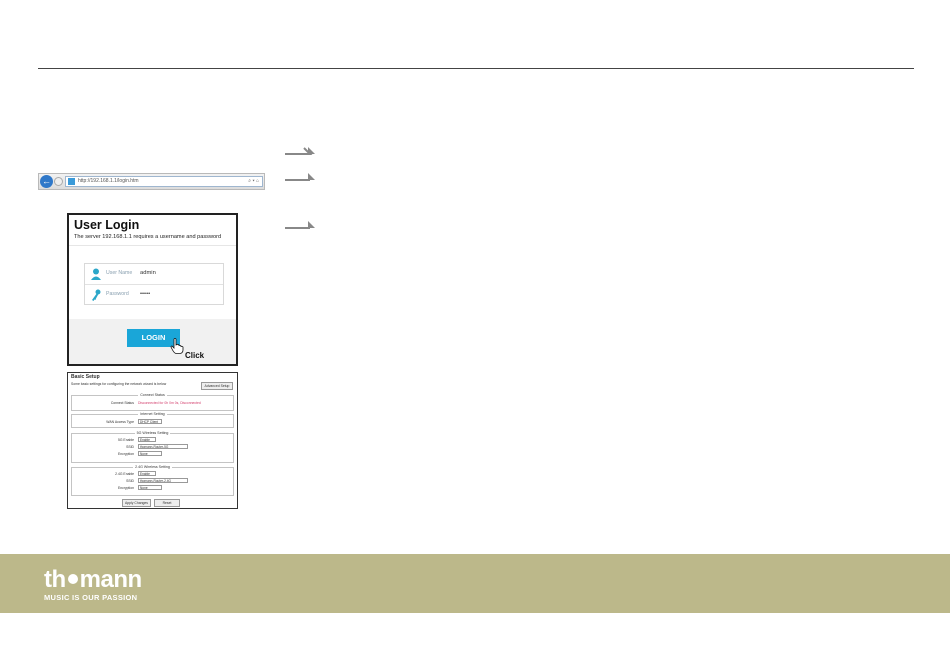  What do you see at coordinates (85, 377) in the screenshot?
I see `setup-title: Basic Setup` at bounding box center [85, 377].